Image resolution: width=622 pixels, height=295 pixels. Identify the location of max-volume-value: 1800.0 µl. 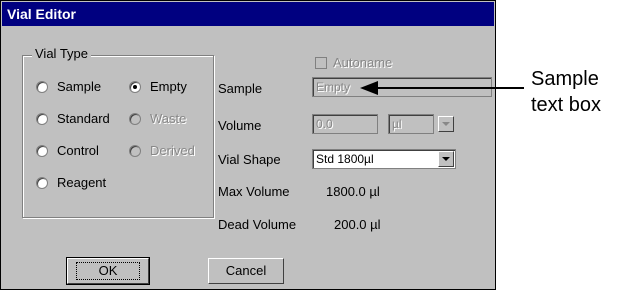
(353, 191).